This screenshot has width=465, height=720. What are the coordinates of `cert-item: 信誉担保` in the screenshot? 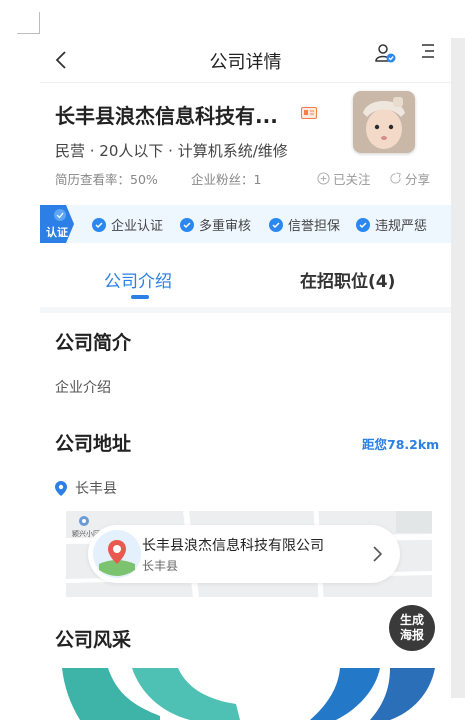 It's located at (304, 224).